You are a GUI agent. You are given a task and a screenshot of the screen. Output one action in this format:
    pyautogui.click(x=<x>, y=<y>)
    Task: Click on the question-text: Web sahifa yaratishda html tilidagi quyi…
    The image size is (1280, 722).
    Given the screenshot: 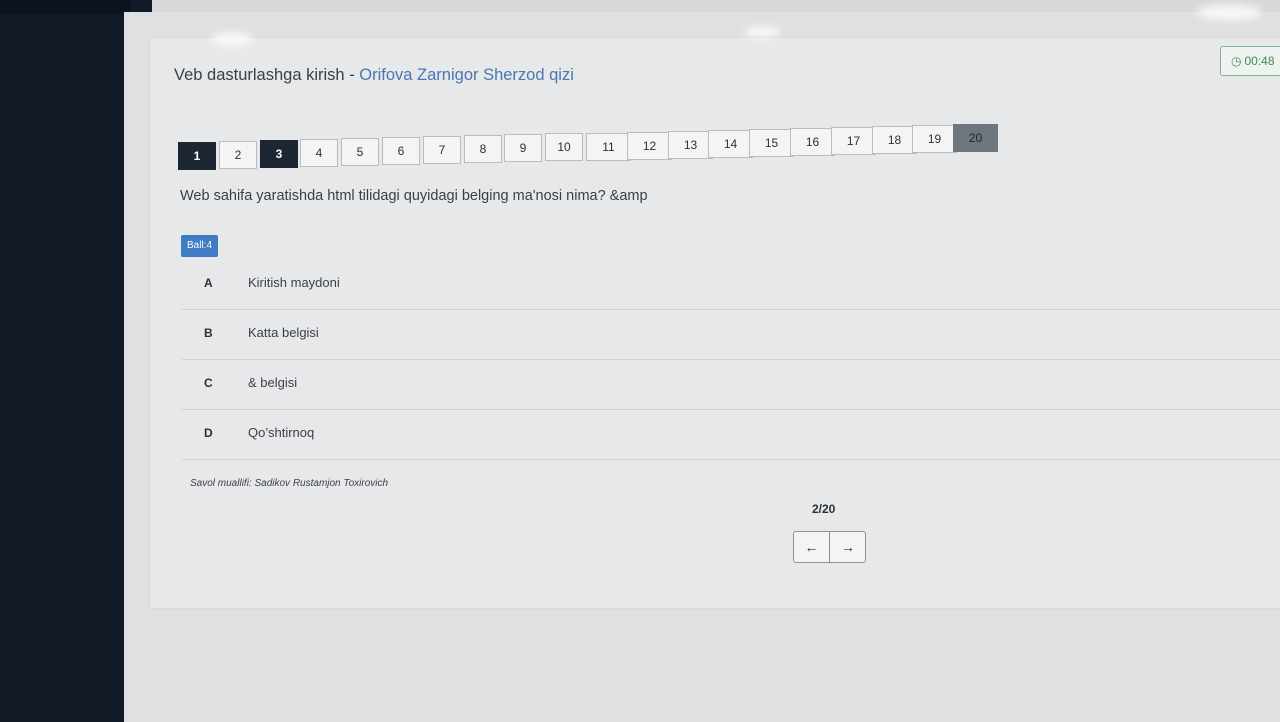 What is the action you would take?
    pyautogui.click(x=414, y=196)
    